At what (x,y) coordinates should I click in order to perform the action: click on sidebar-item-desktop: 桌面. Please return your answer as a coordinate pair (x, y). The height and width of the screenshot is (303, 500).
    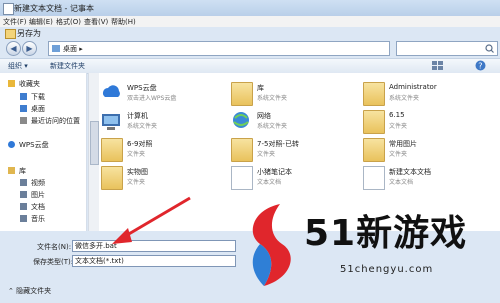
    Looking at the image, I should click on (32, 109).